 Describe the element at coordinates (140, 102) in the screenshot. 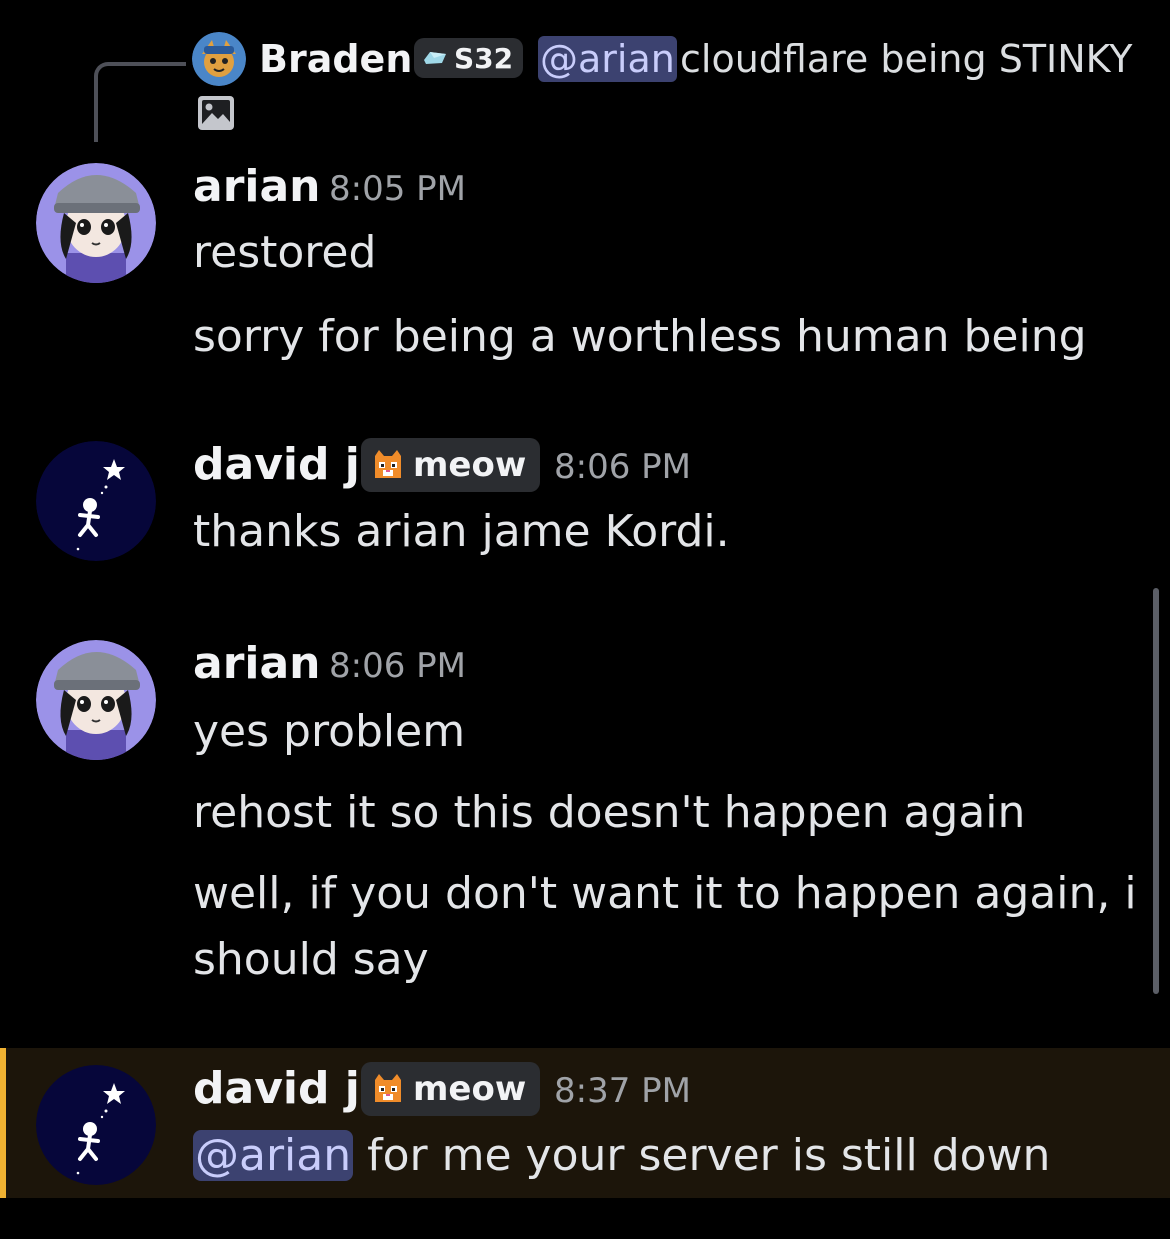

I see `reply-connector-line` at that location.